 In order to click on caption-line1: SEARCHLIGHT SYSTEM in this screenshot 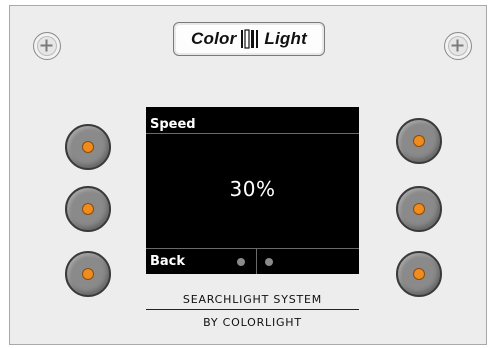, I will do `click(252, 299)`.